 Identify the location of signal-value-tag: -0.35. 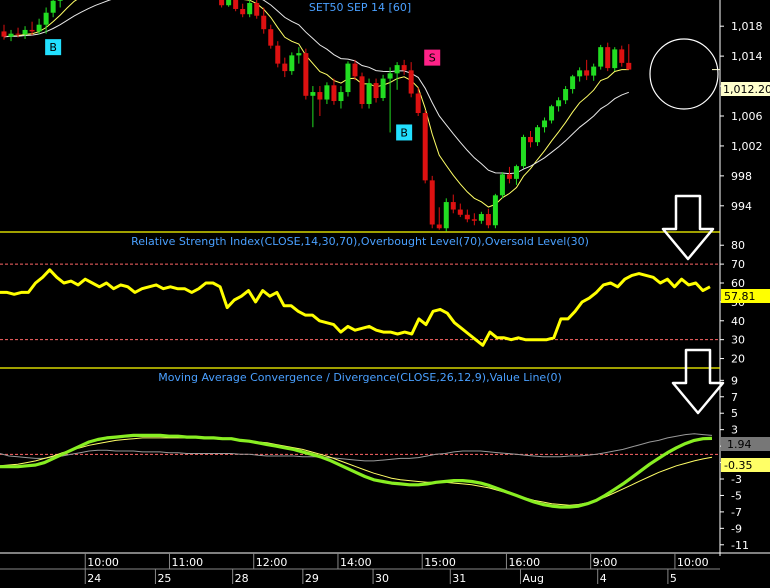
(745, 465).